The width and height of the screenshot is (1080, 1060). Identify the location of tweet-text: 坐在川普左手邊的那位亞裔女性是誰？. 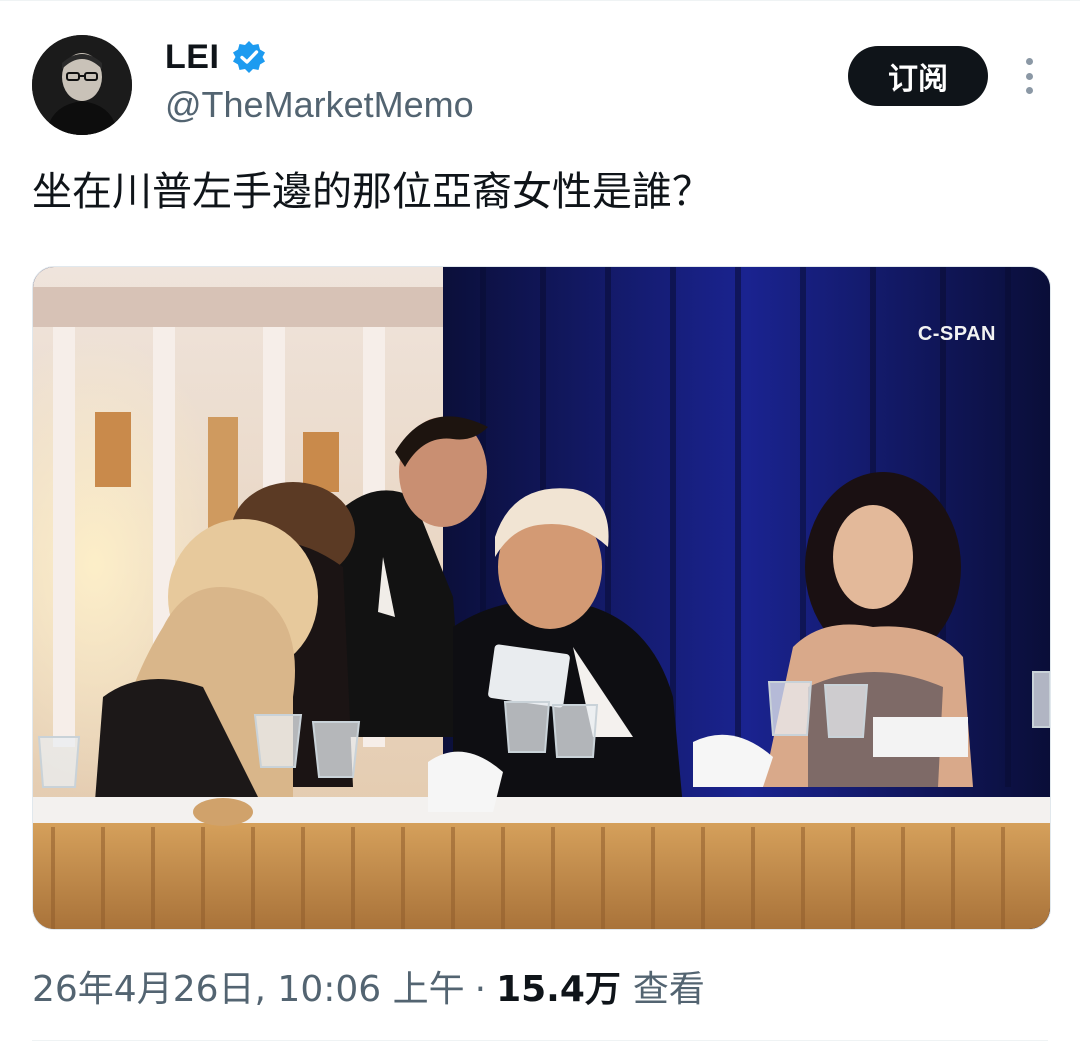
(372, 192).